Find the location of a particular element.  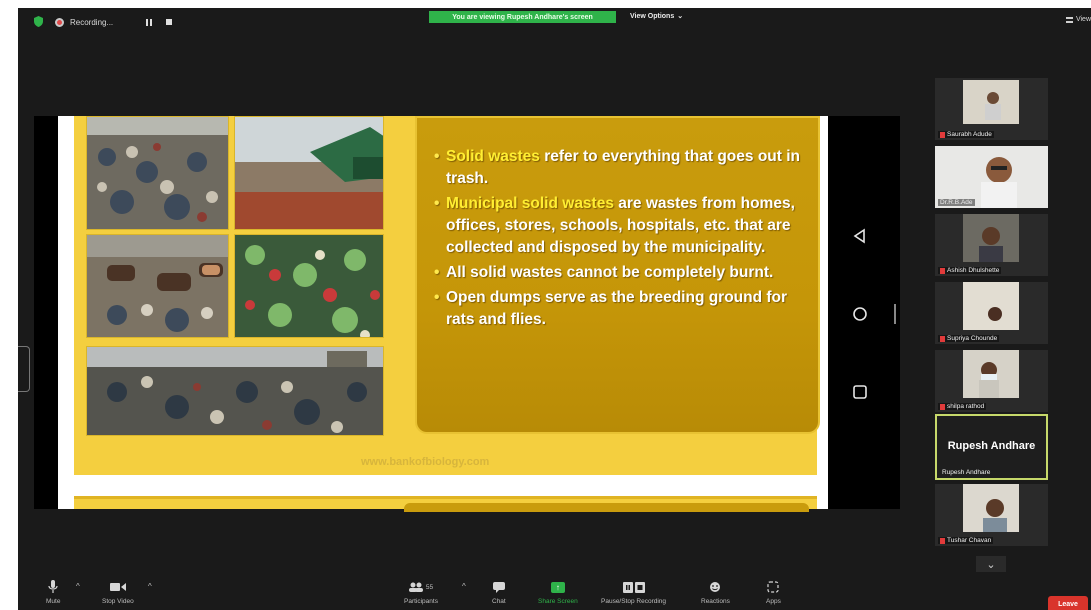

pause-stop-recording-button: Pause/Stop Recording is located at coordinates (633, 592).